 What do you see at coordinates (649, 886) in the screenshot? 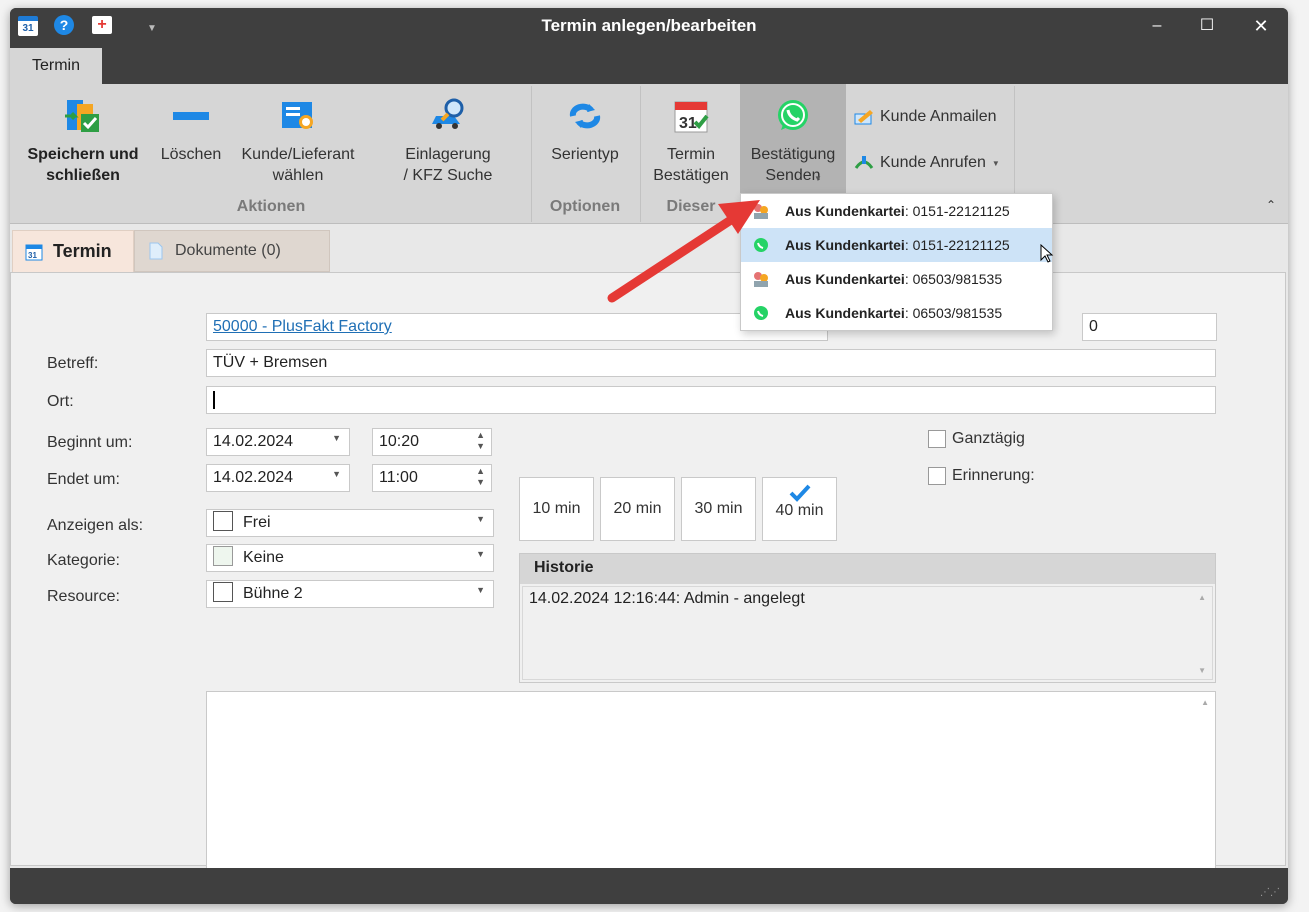
I see `status-bar: ⋰⋰` at bounding box center [649, 886].